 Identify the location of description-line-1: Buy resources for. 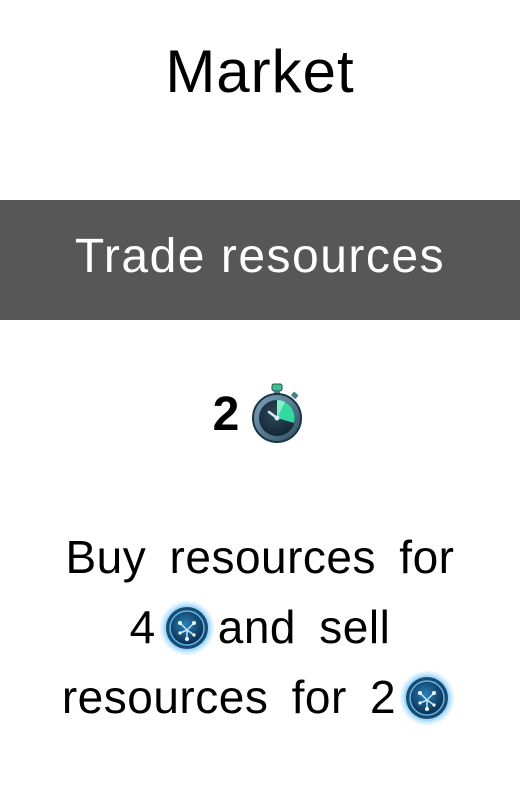
(260, 557).